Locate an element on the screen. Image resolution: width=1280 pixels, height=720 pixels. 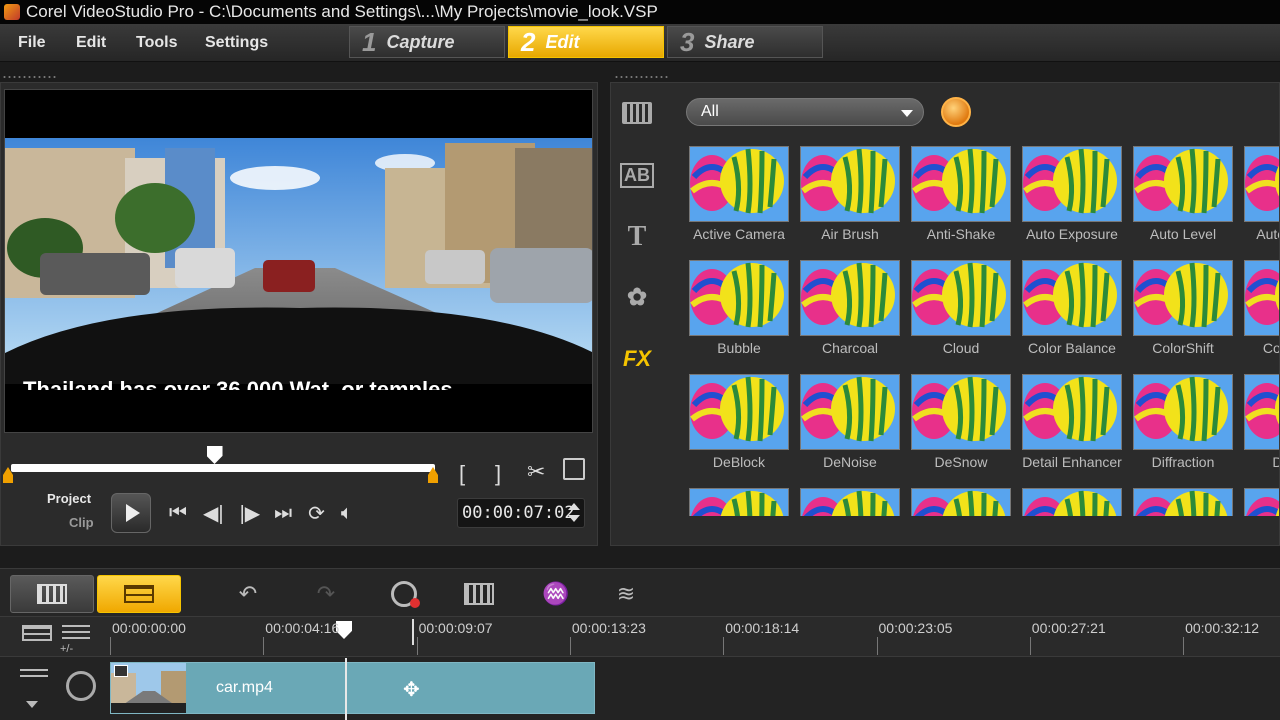
ruler-time-label: 00:00:09:07 is located at coordinates (455, 628).